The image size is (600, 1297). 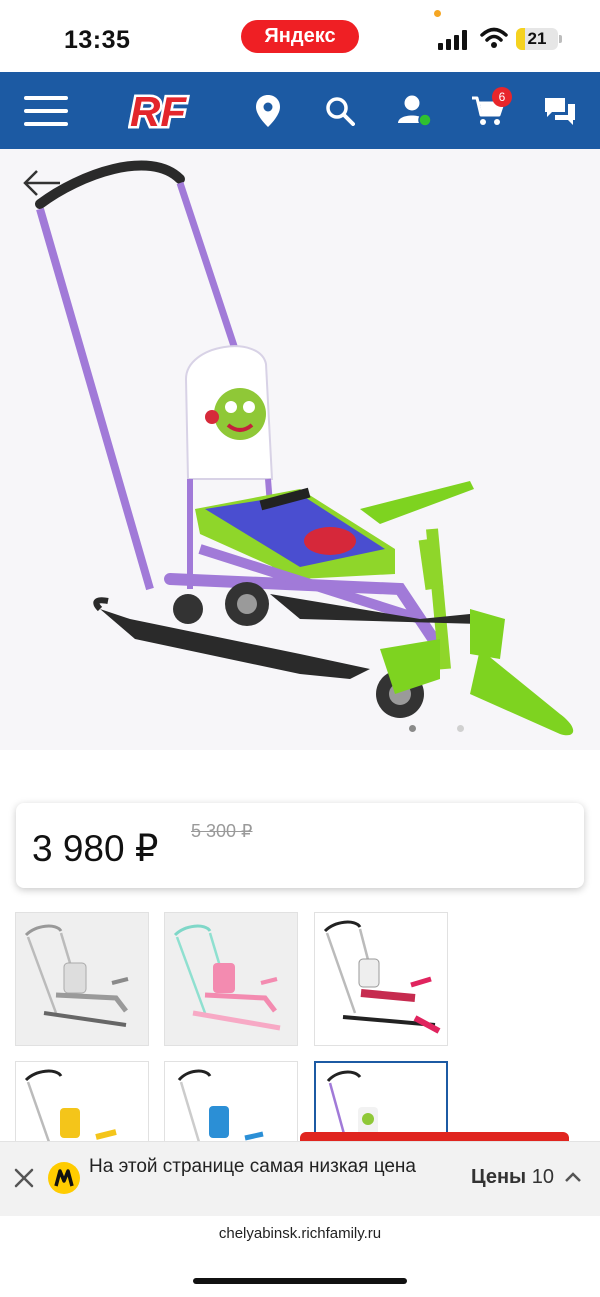 What do you see at coordinates (452, 40) in the screenshot?
I see `cellular-signal-icon` at bounding box center [452, 40].